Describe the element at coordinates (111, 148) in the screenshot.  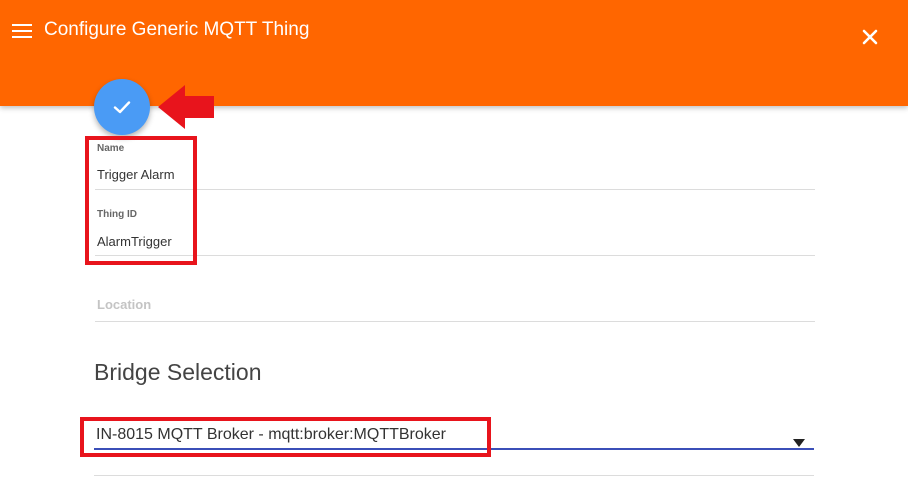
I see `name-label: Name` at that location.